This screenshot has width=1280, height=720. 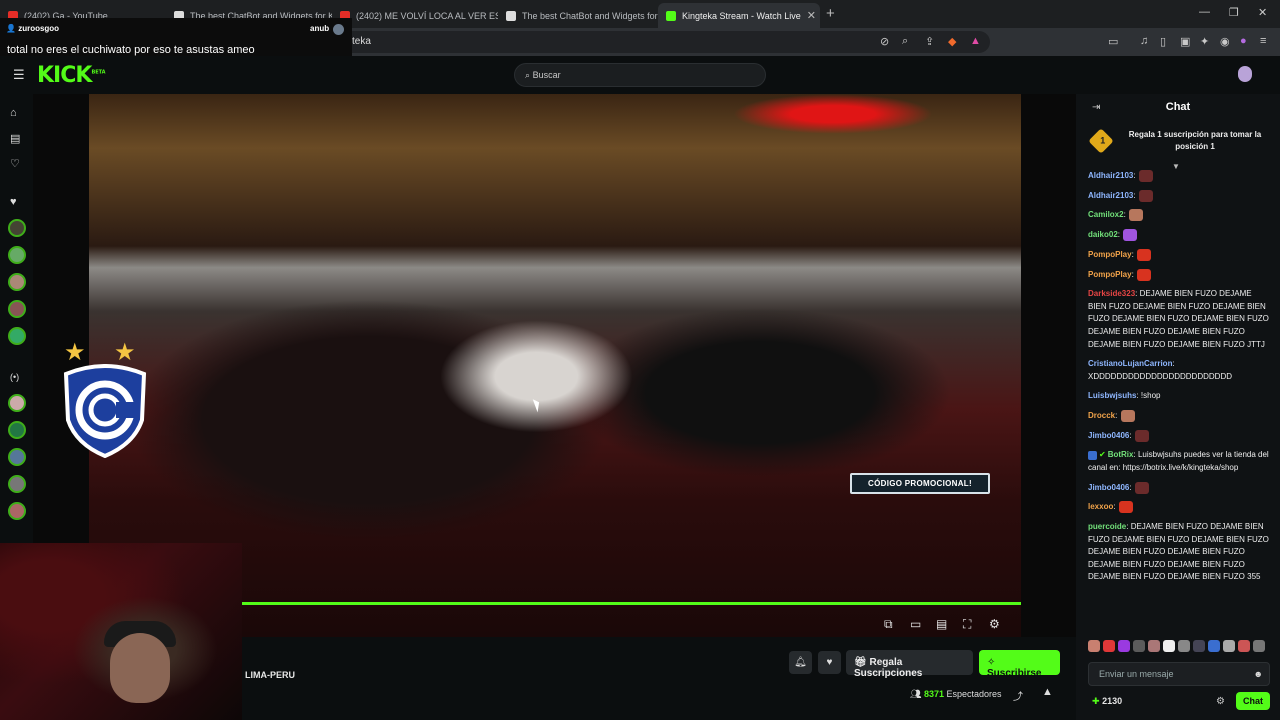 I want to click on streamer-webcam-overlay, so click(x=121, y=631).